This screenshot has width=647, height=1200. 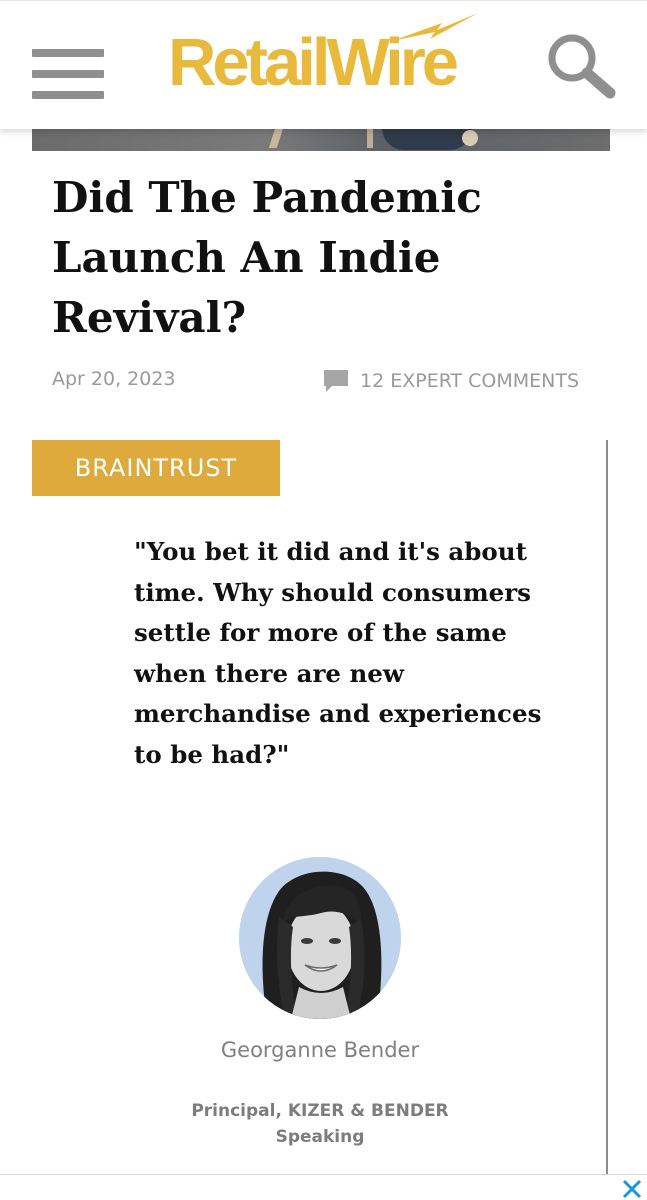 I want to click on braintrust-badge: BRAINTRUST, so click(x=156, y=468).